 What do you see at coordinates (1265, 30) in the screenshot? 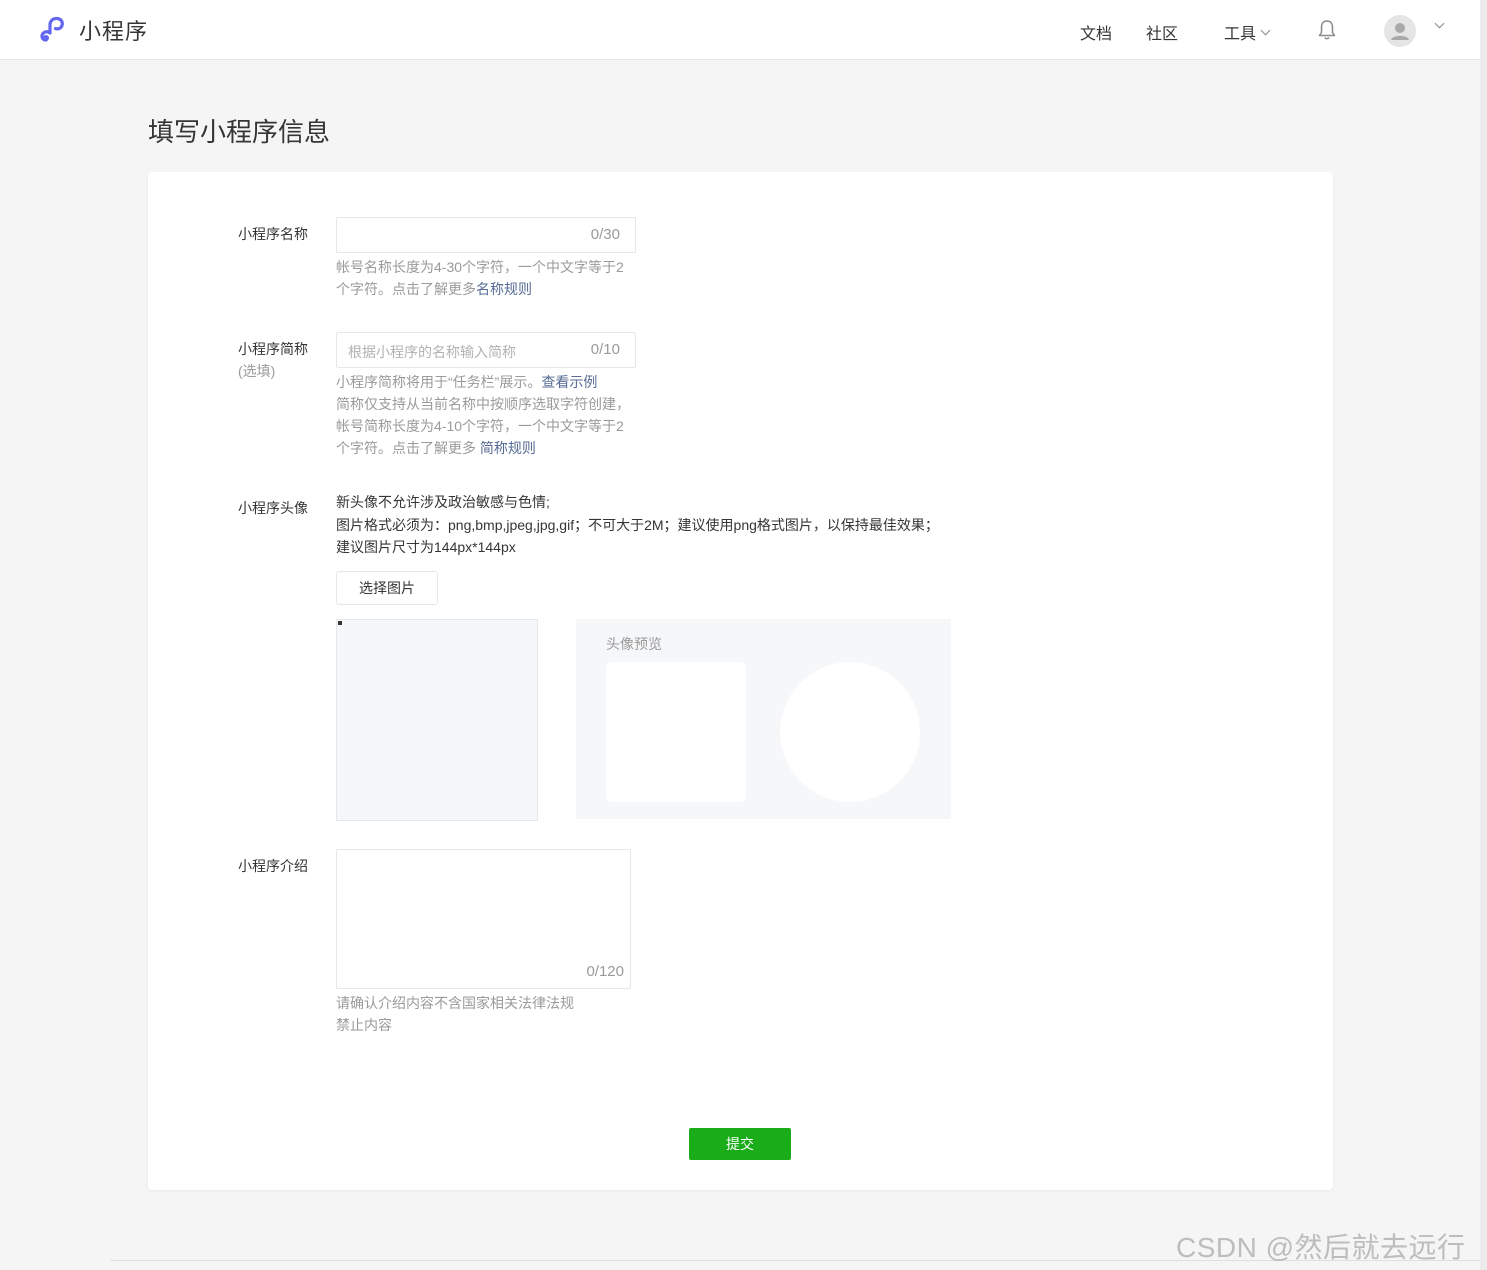
I see `chevron-down-icon` at bounding box center [1265, 30].